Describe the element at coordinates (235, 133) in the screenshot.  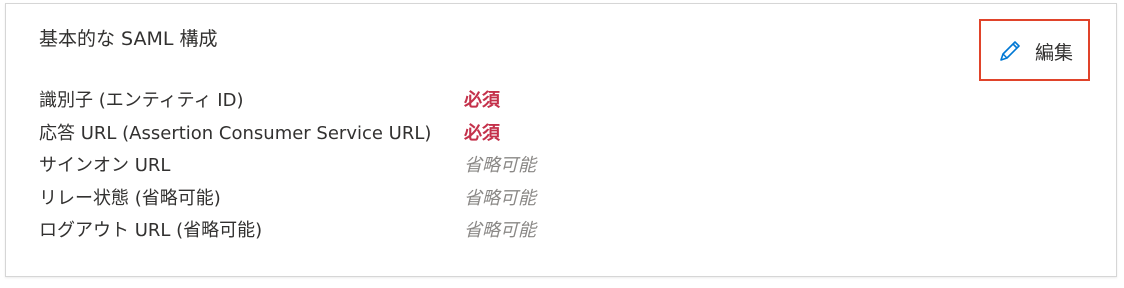
I see `row-label: 応答 URL (Assertion Consumer Service URL)` at that location.